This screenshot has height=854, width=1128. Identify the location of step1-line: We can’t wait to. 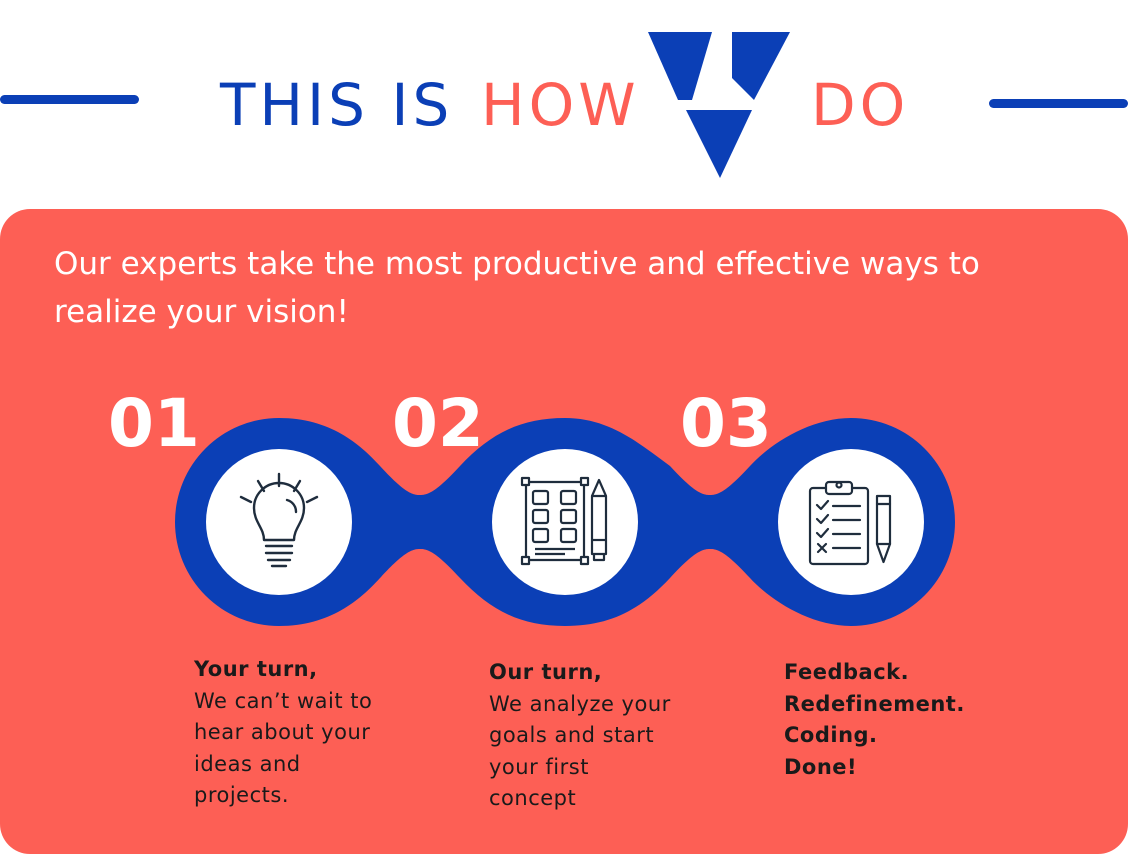
(283, 700).